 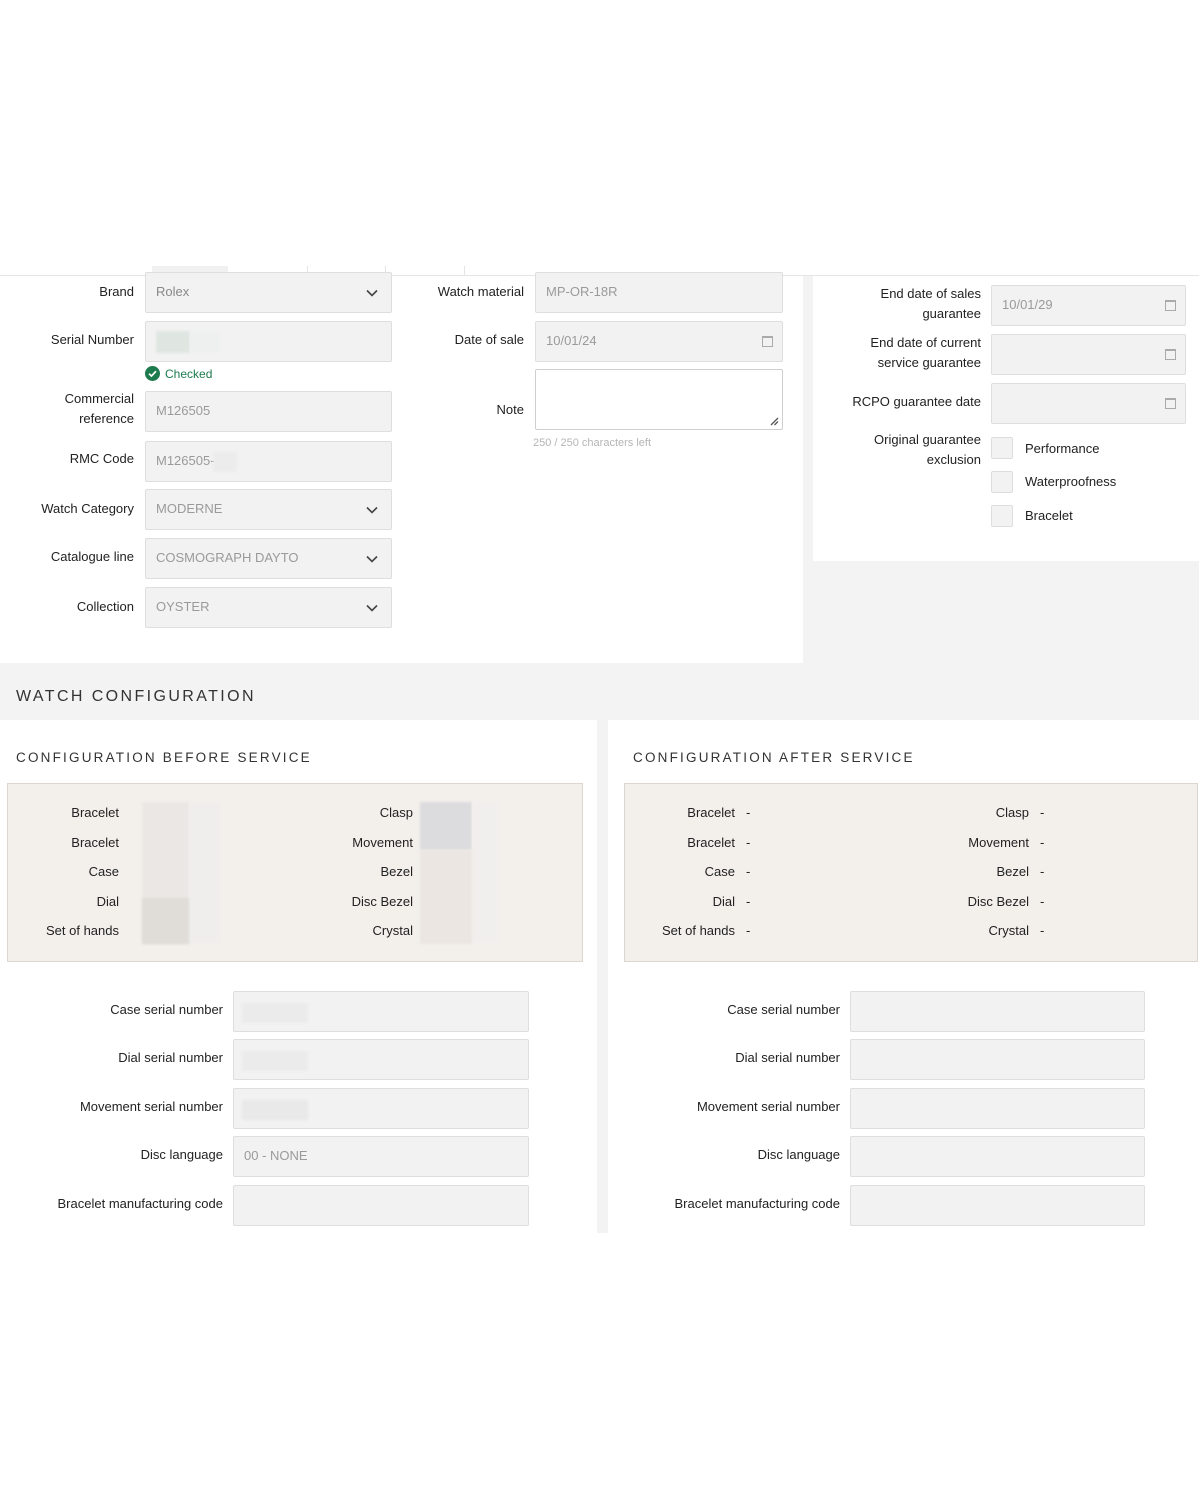 What do you see at coordinates (92, 556) in the screenshot?
I see `catalogue-line-label: Catalogue line` at bounding box center [92, 556].